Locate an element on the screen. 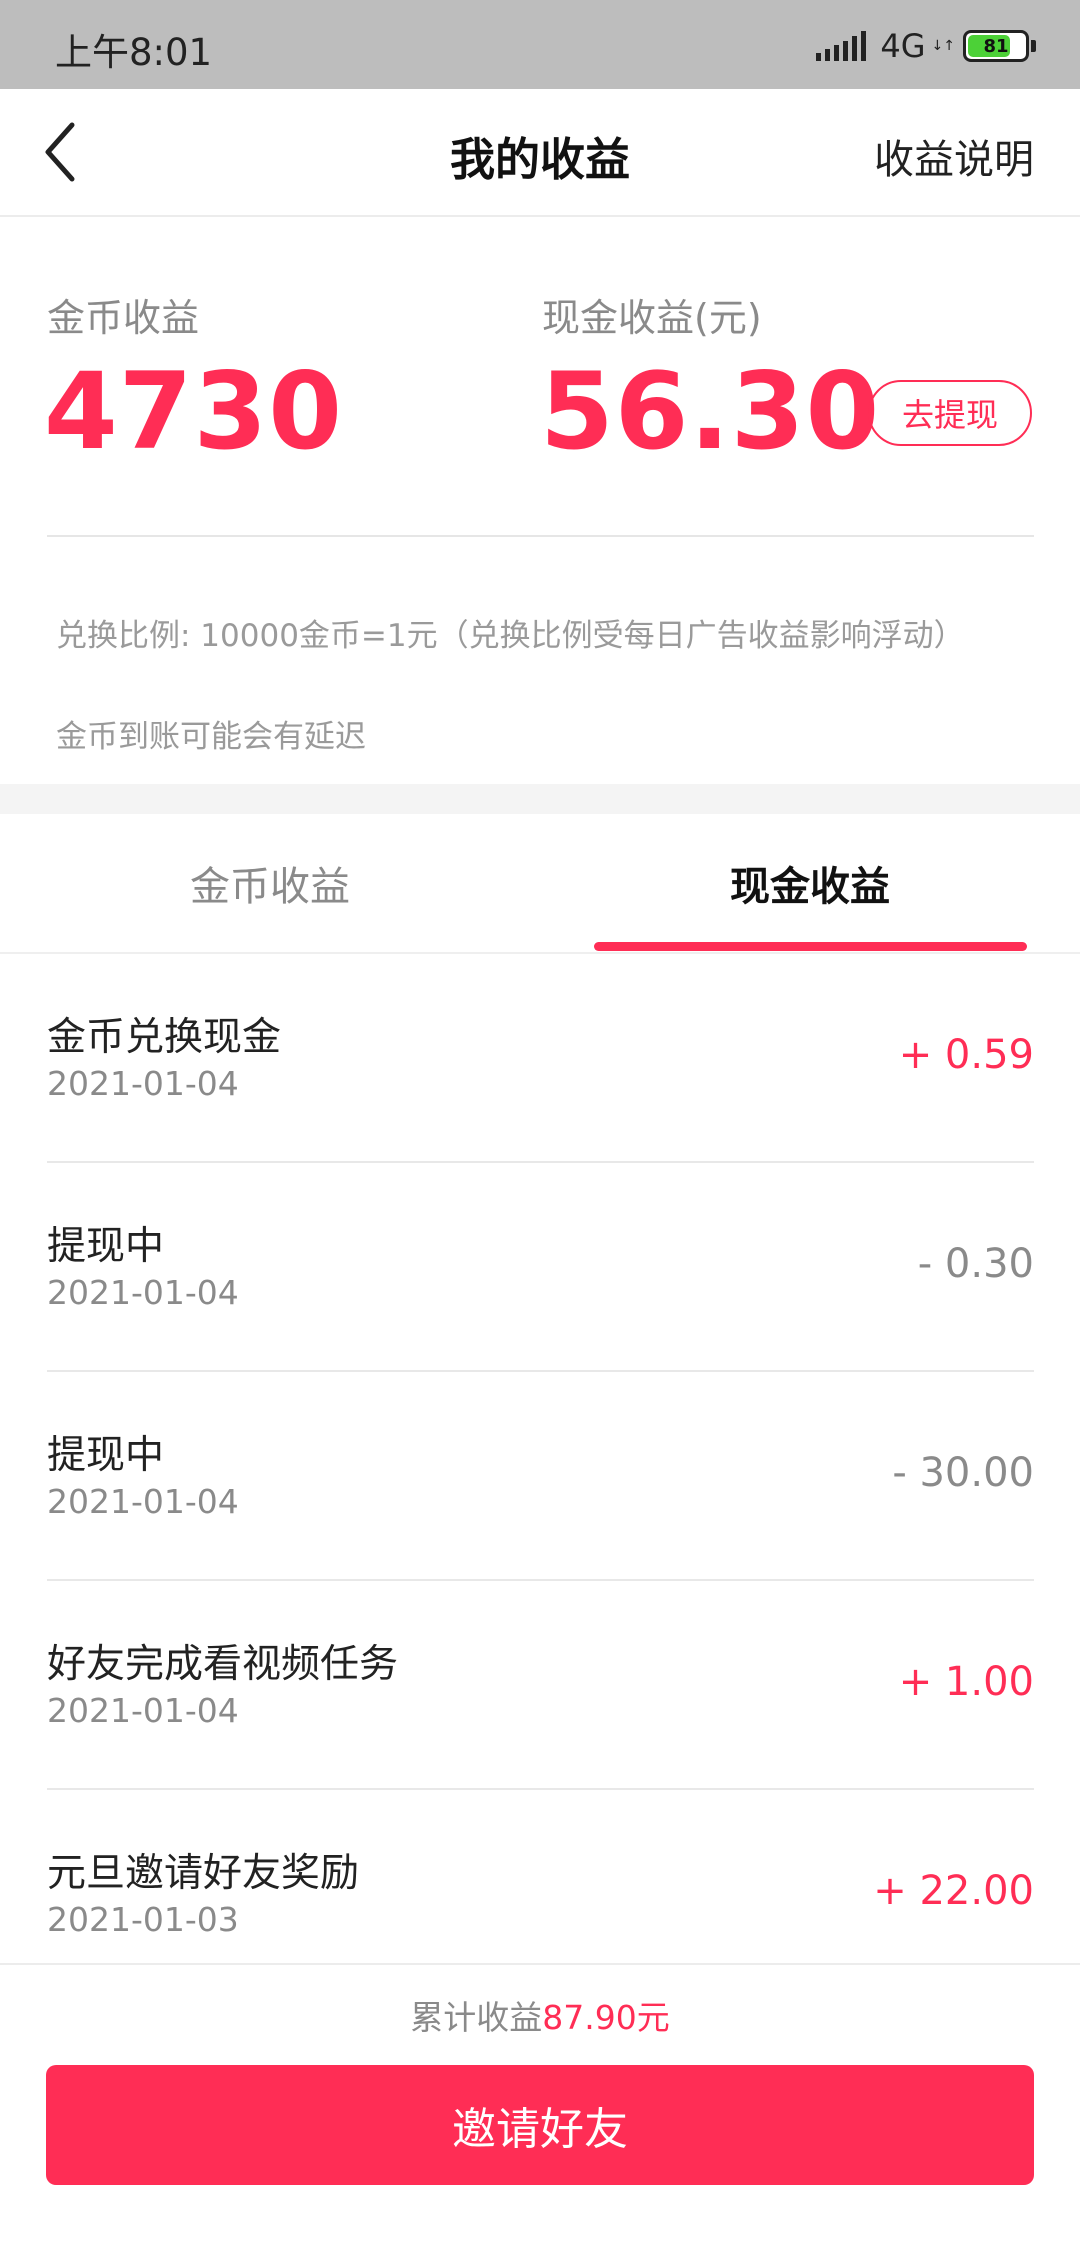 This screenshot has width=1080, height=2250. network-type: 4G is located at coordinates (903, 46).